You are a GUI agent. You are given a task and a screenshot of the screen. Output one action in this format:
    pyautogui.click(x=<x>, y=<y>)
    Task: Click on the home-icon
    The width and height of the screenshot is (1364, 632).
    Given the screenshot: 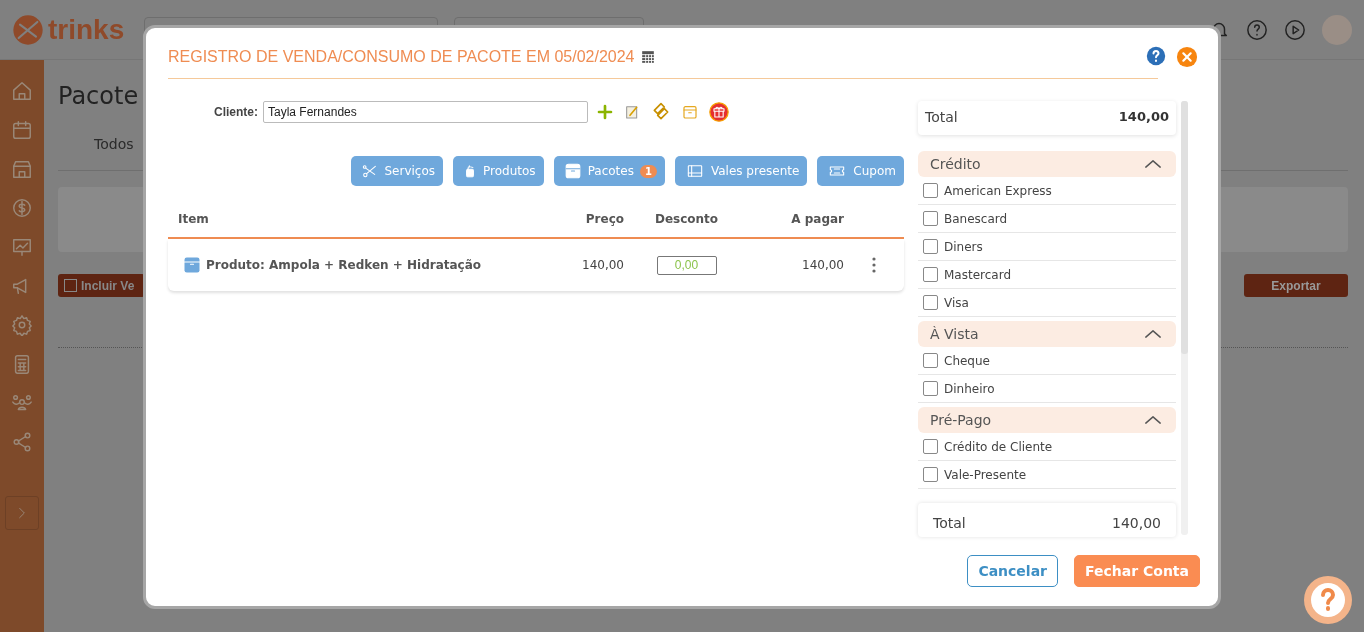 What is the action you would take?
    pyautogui.click(x=22, y=91)
    